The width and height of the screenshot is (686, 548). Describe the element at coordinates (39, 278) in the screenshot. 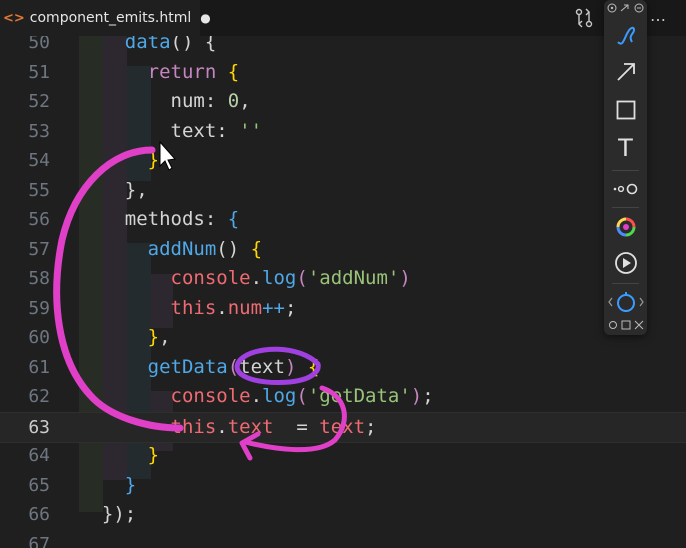

I see `line-number: 58` at that location.